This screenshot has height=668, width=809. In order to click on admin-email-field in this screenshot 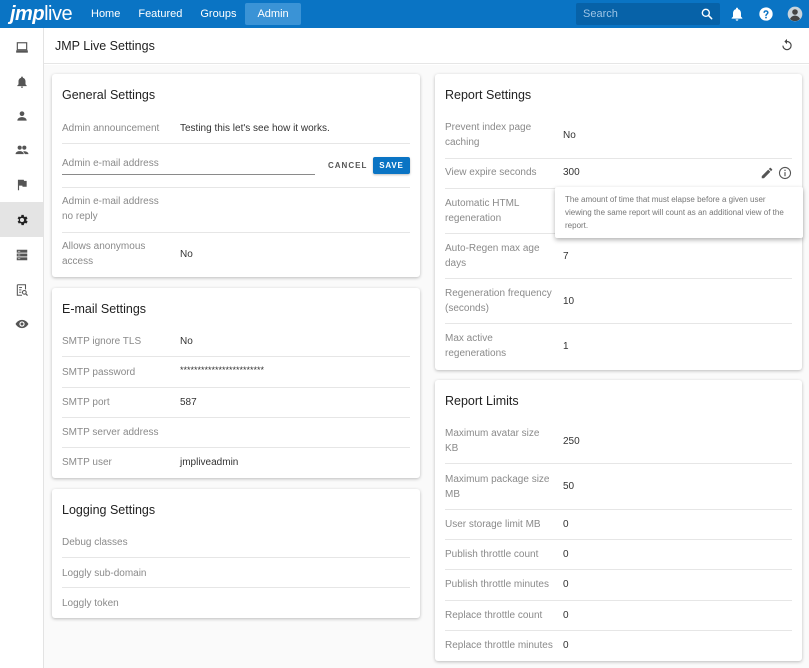, I will do `click(188, 164)`.